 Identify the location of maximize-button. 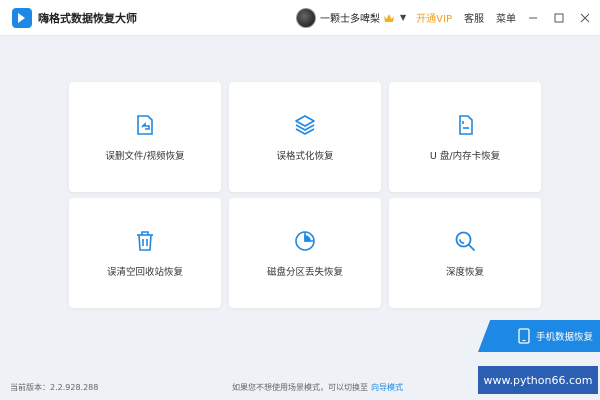
(559, 18).